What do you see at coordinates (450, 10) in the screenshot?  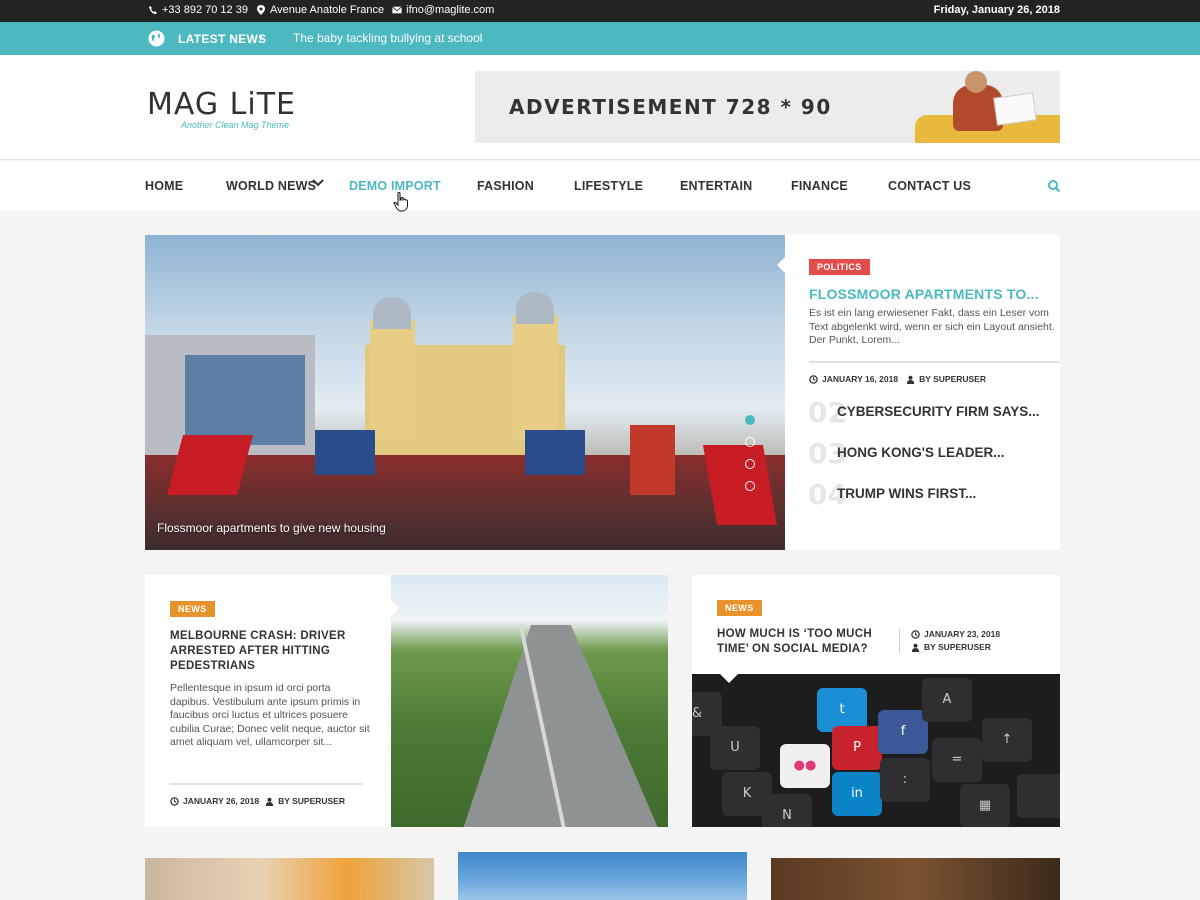 I see `email-text: ifno@maglite.com` at bounding box center [450, 10].